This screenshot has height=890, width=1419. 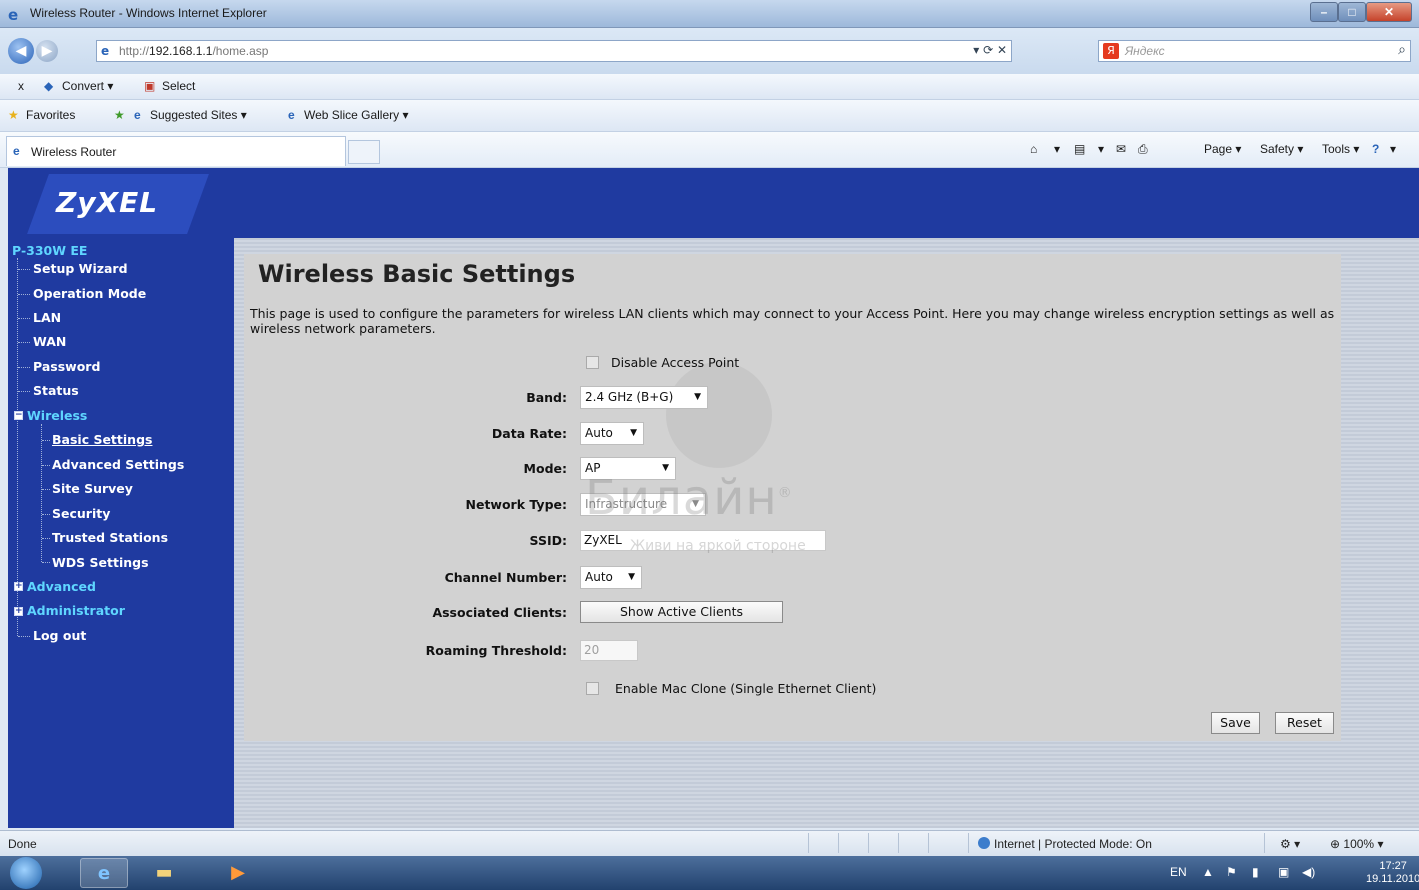 I want to click on web-slice-gallery-link: Web Slice Gallery ▾, so click(x=356, y=115).